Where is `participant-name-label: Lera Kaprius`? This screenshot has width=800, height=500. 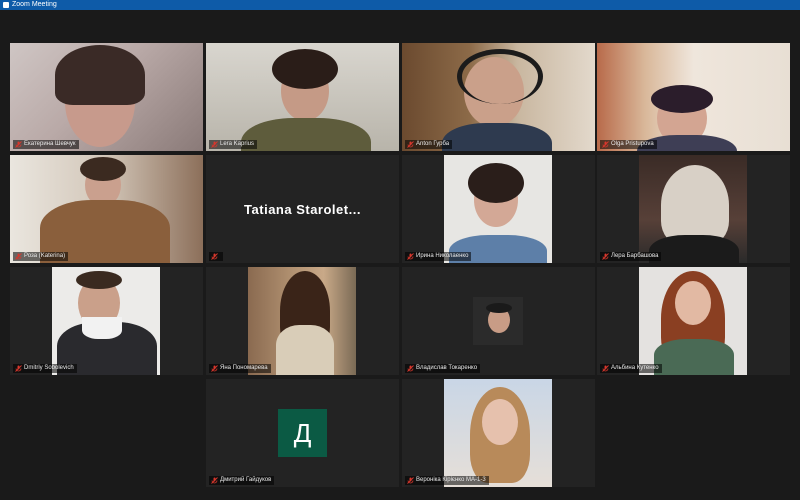
participant-name-label: Lera Kaprius is located at coordinates (233, 144).